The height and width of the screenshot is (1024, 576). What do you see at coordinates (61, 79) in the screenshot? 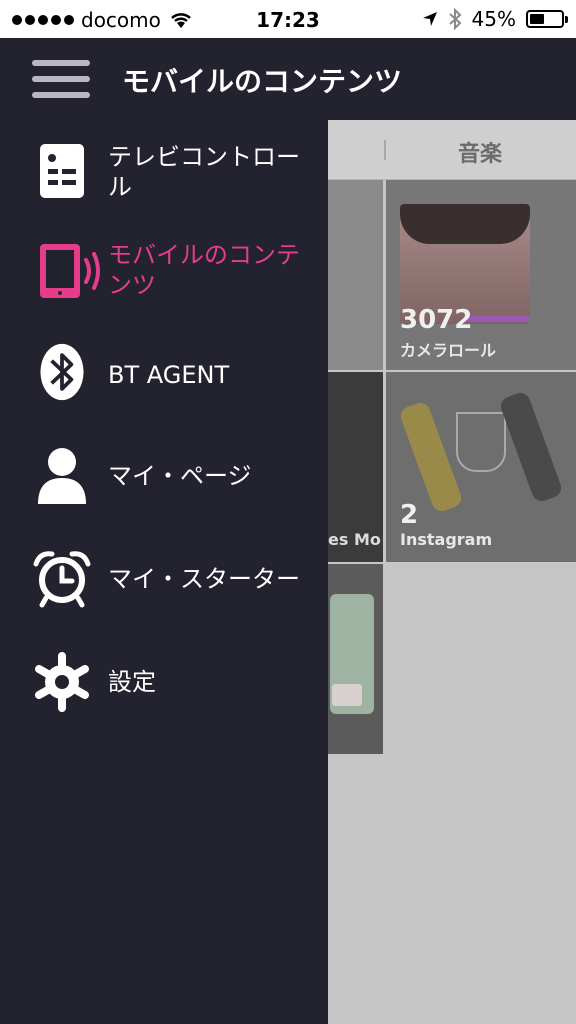
I see `hamburger-menu-icon` at bounding box center [61, 79].